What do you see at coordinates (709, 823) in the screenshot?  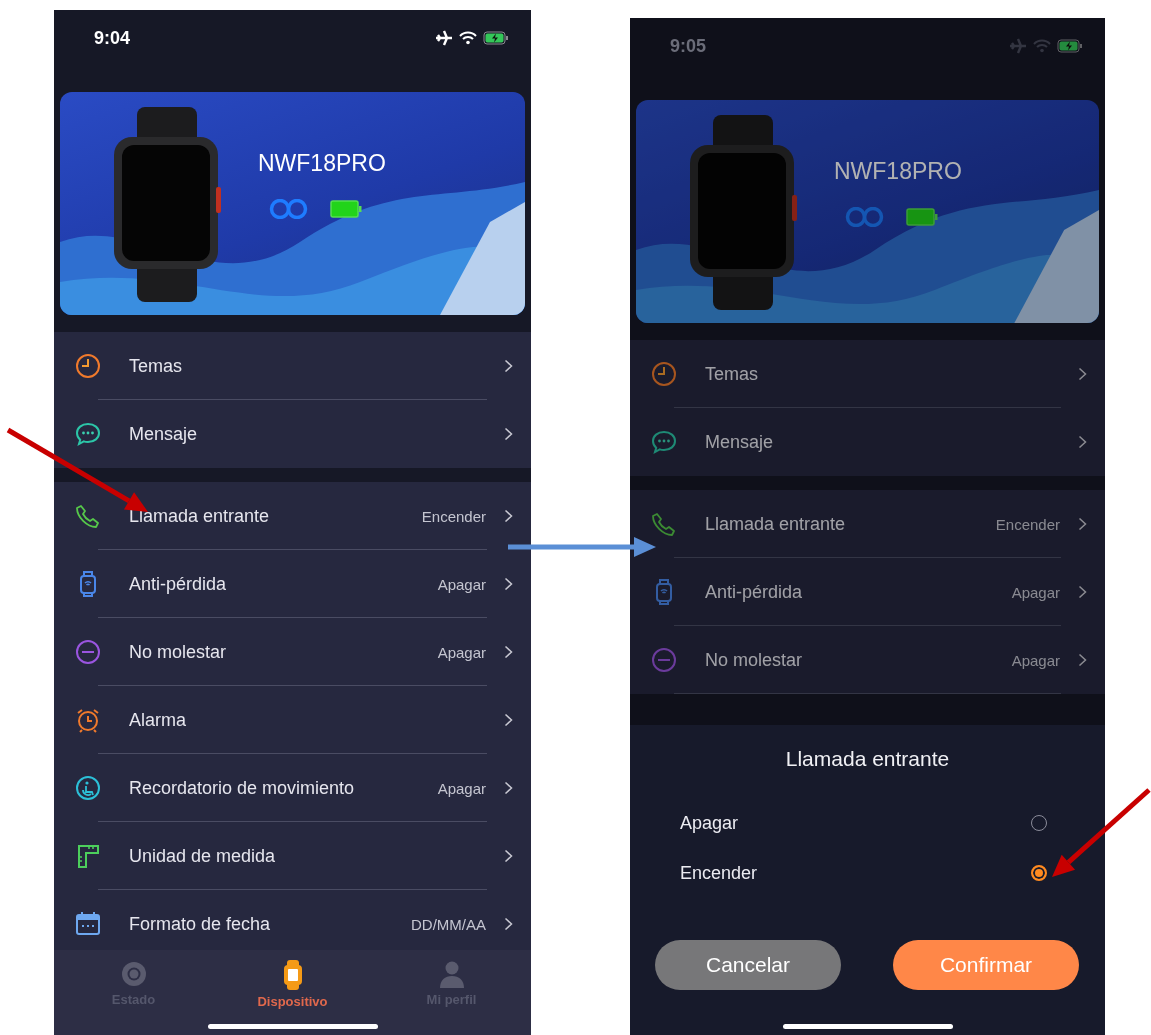 I see `option-label: Apagar` at bounding box center [709, 823].